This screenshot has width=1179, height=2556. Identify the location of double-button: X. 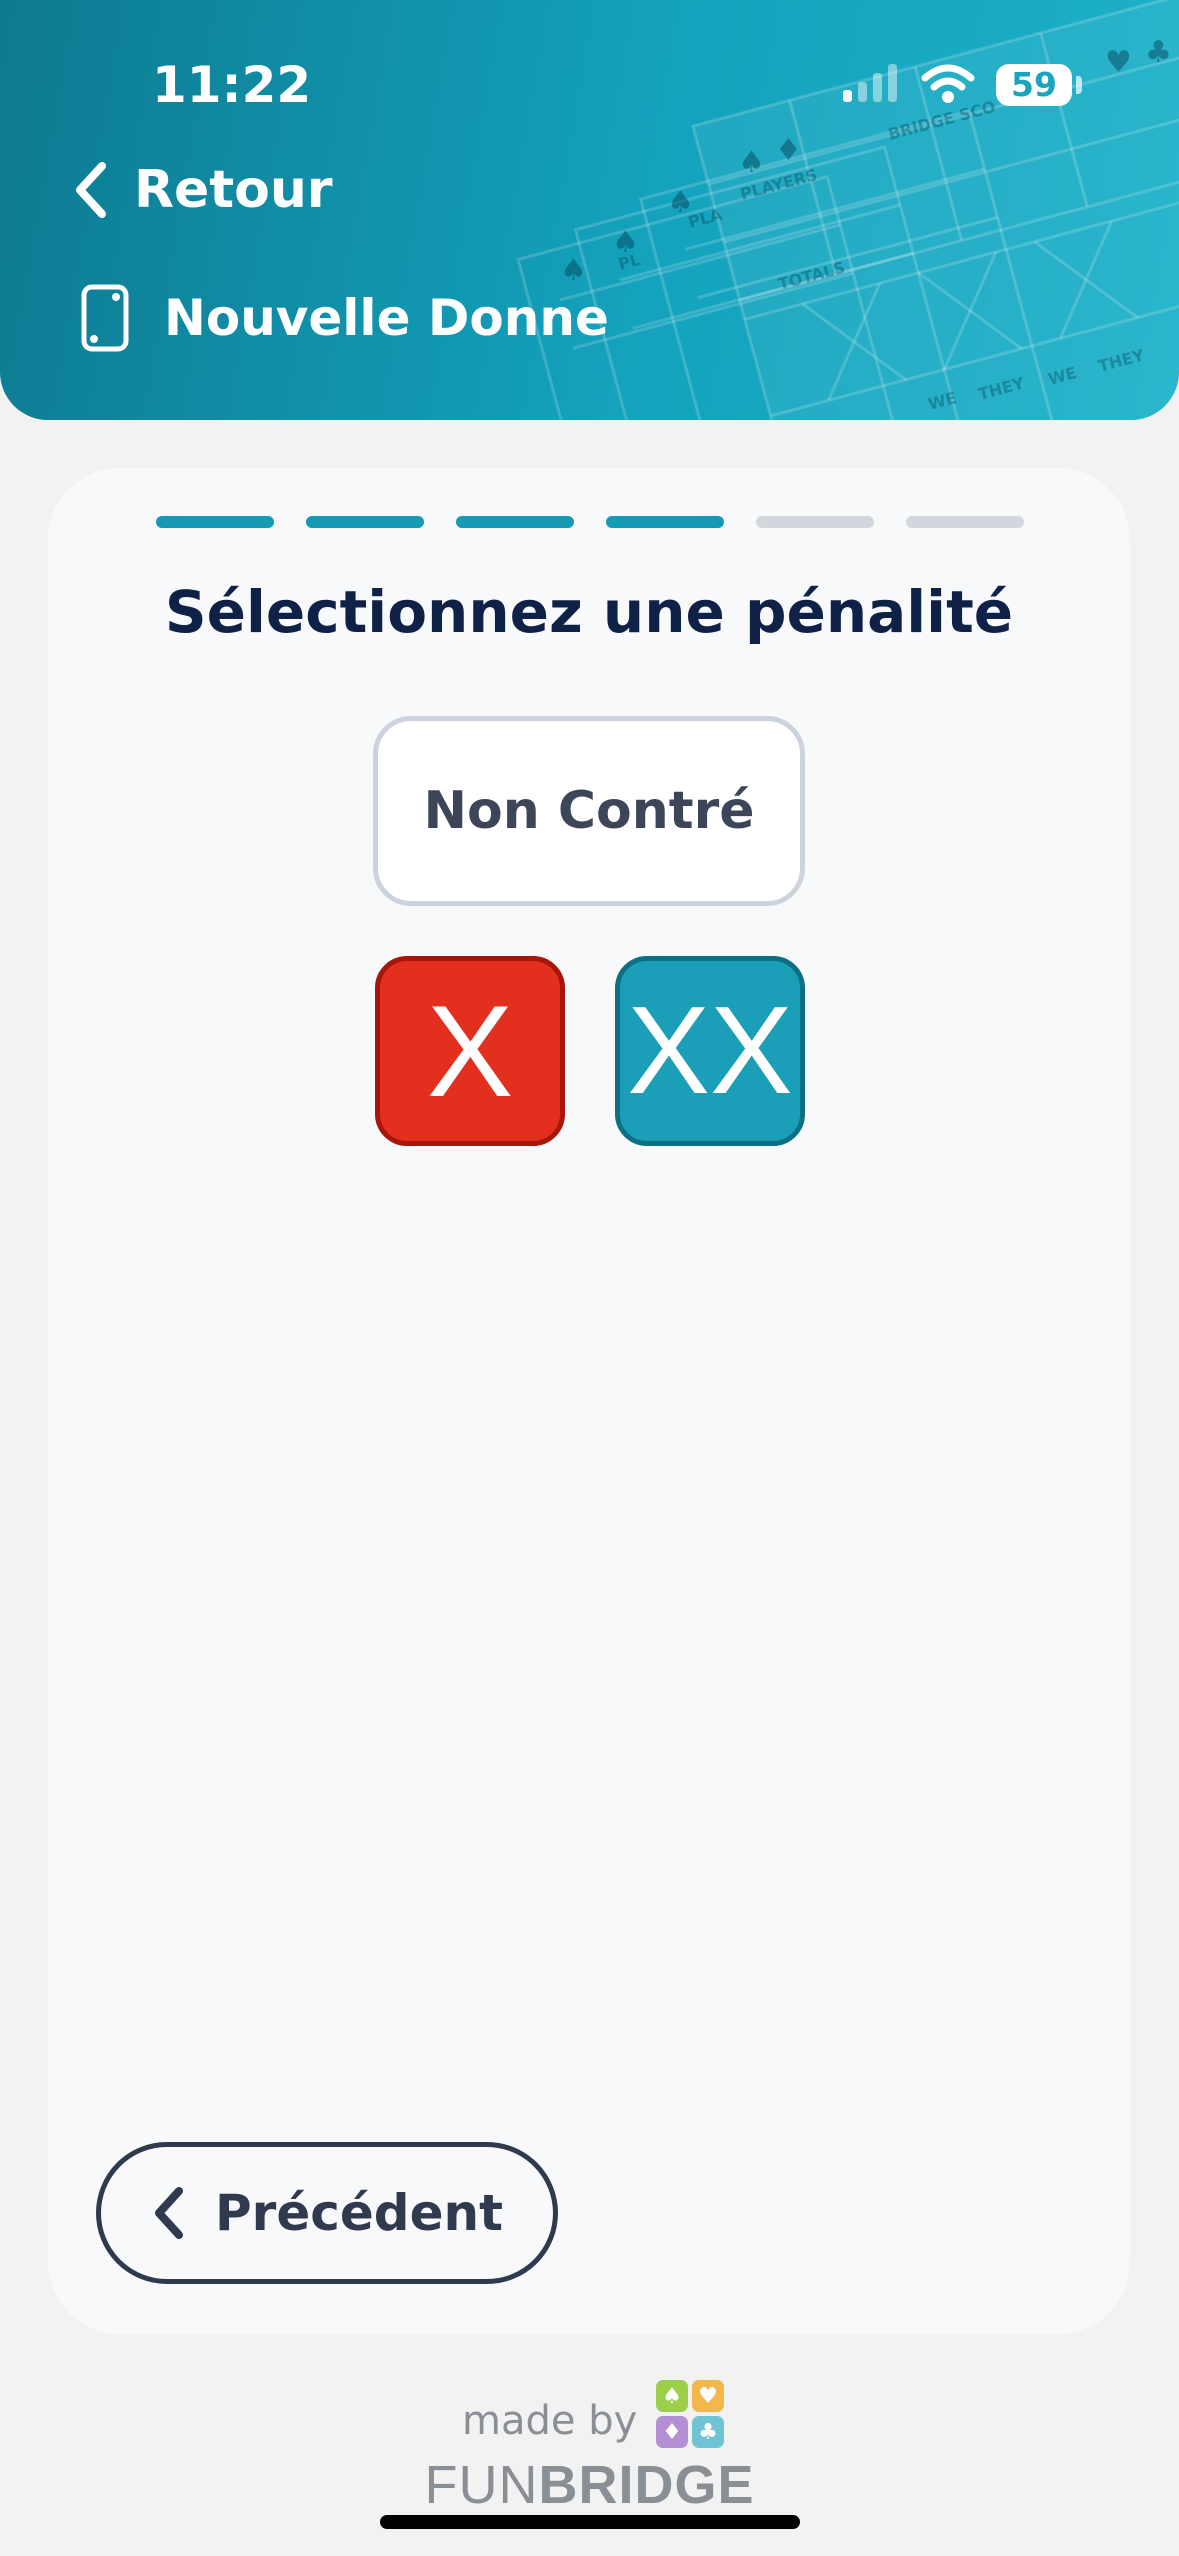
(470, 1051).